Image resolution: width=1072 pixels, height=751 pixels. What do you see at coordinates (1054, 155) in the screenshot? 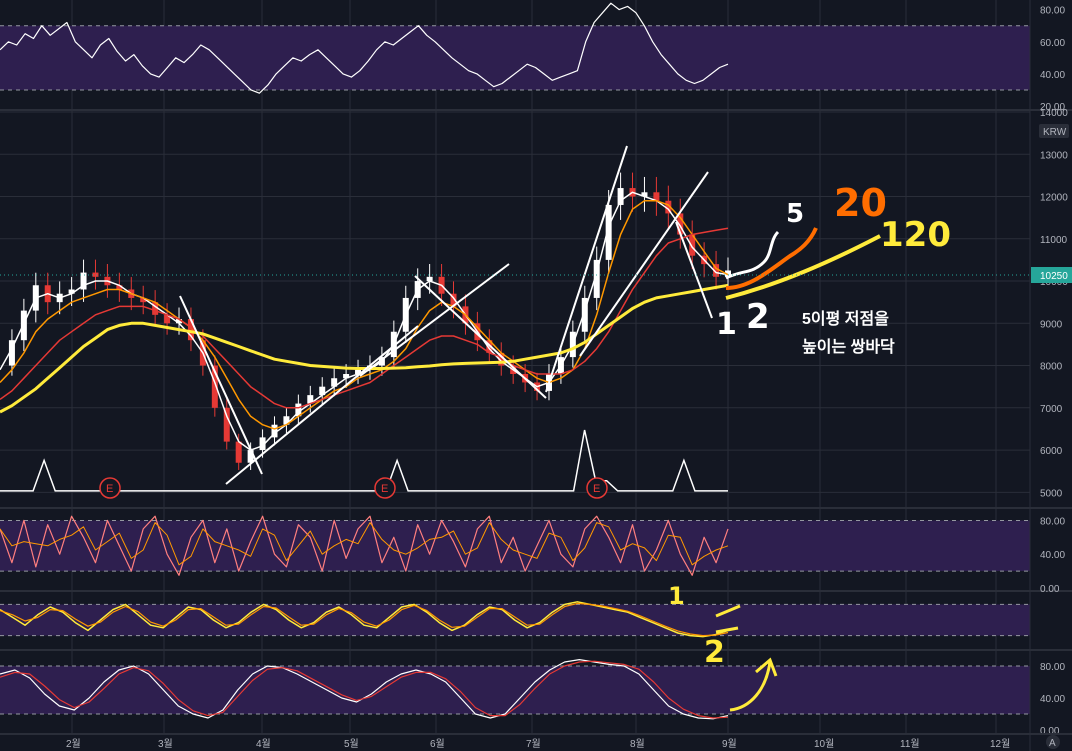
I see `price-tick: 13000` at bounding box center [1054, 155].